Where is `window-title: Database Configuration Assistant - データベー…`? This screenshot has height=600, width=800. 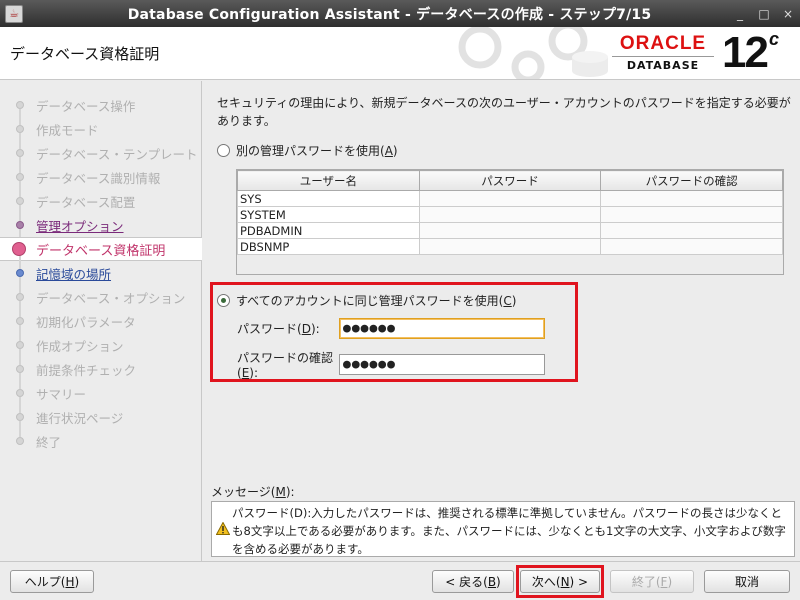
window-title: Database Configuration Assistant - データベー… is located at coordinates (389, 14).